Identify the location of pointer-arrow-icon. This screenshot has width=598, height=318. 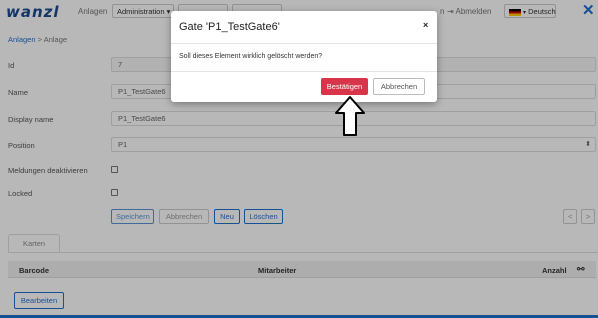
(350, 116).